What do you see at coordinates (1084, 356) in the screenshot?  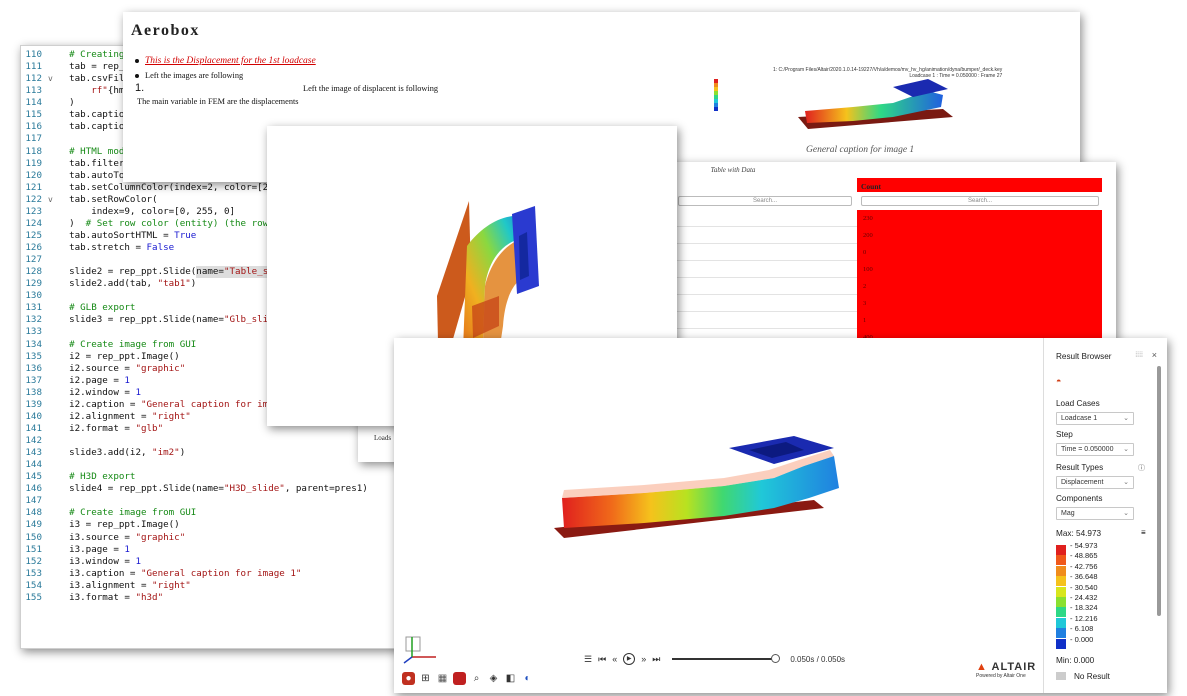 I see `panel-title: Result Browser` at bounding box center [1084, 356].